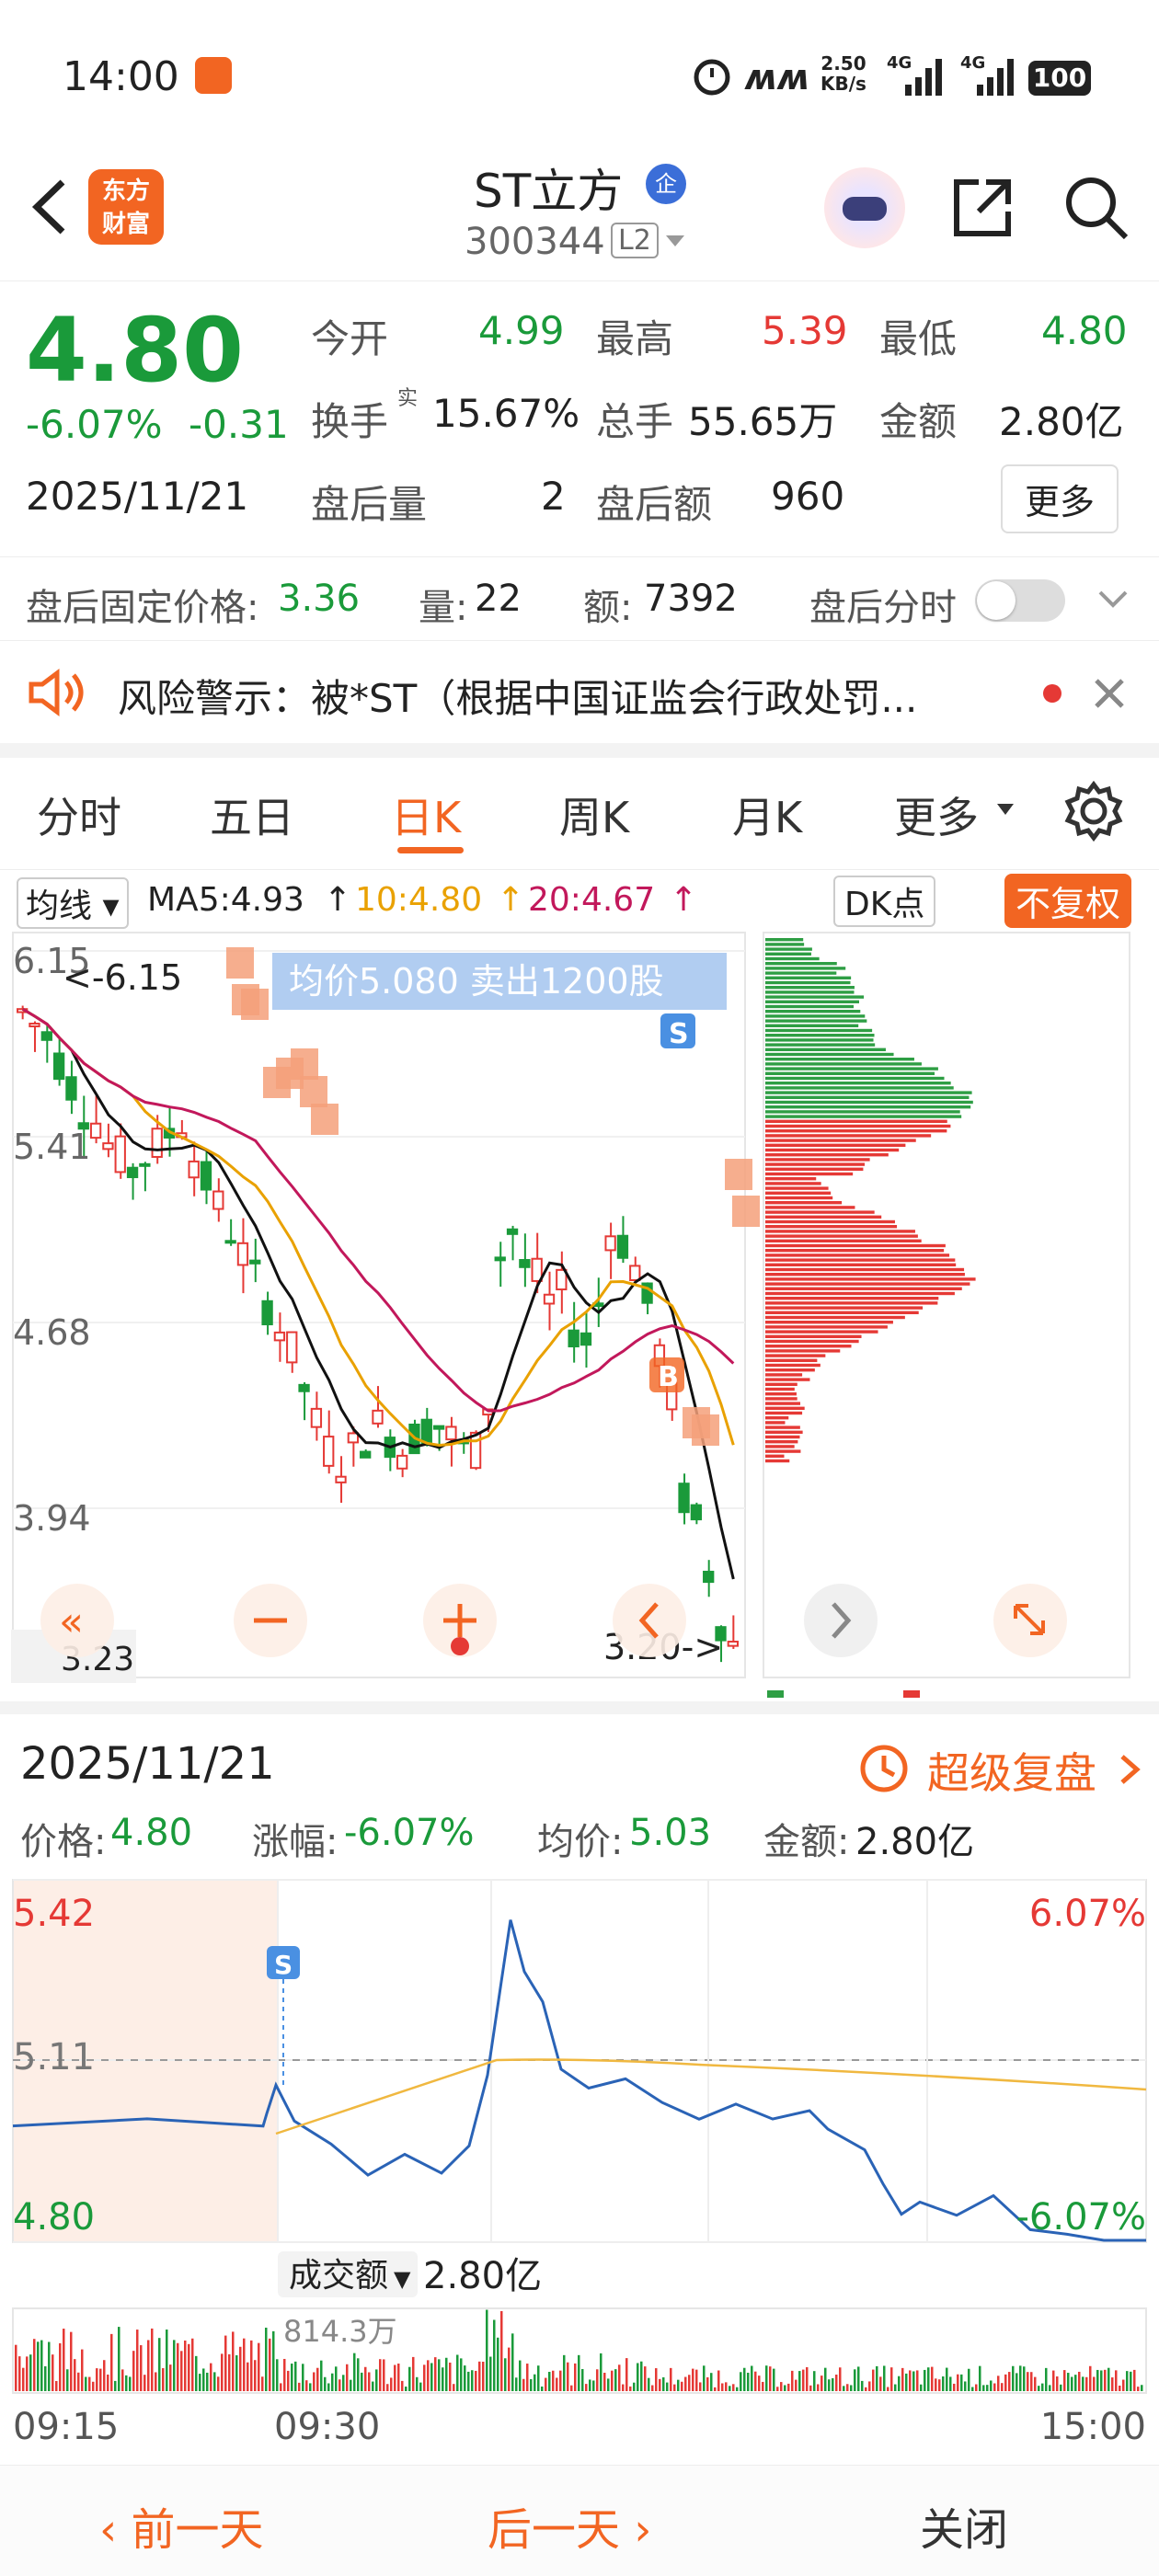 This screenshot has width=1159, height=2576. Describe the element at coordinates (151, 1833) in the screenshot. I see `price-value: 4.80` at that location.